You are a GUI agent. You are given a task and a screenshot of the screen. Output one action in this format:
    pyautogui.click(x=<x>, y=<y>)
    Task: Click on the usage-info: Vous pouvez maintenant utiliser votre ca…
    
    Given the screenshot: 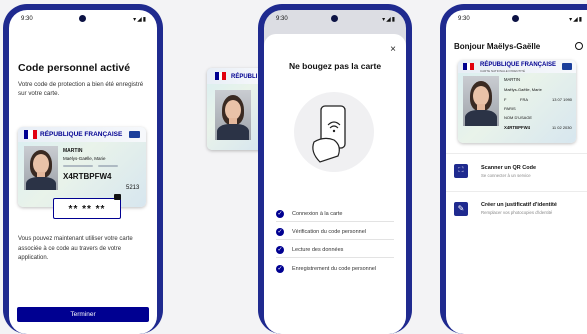 What is the action you would take?
    pyautogui.click(x=75, y=248)
    